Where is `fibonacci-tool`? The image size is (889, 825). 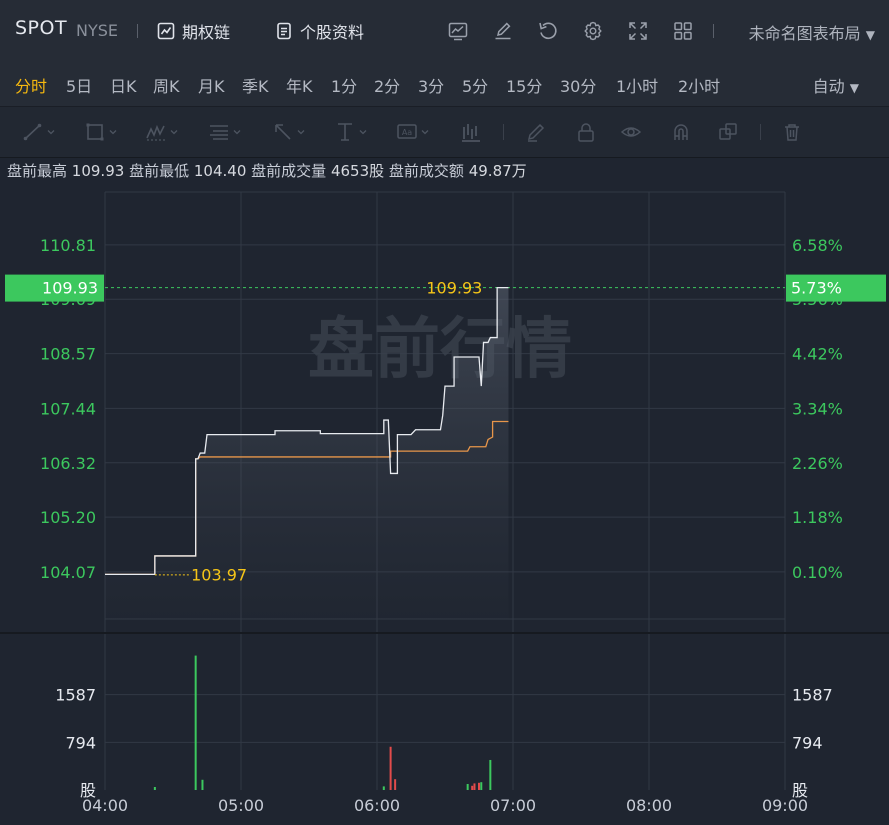
fibonacci-tool is located at coordinates (224, 132).